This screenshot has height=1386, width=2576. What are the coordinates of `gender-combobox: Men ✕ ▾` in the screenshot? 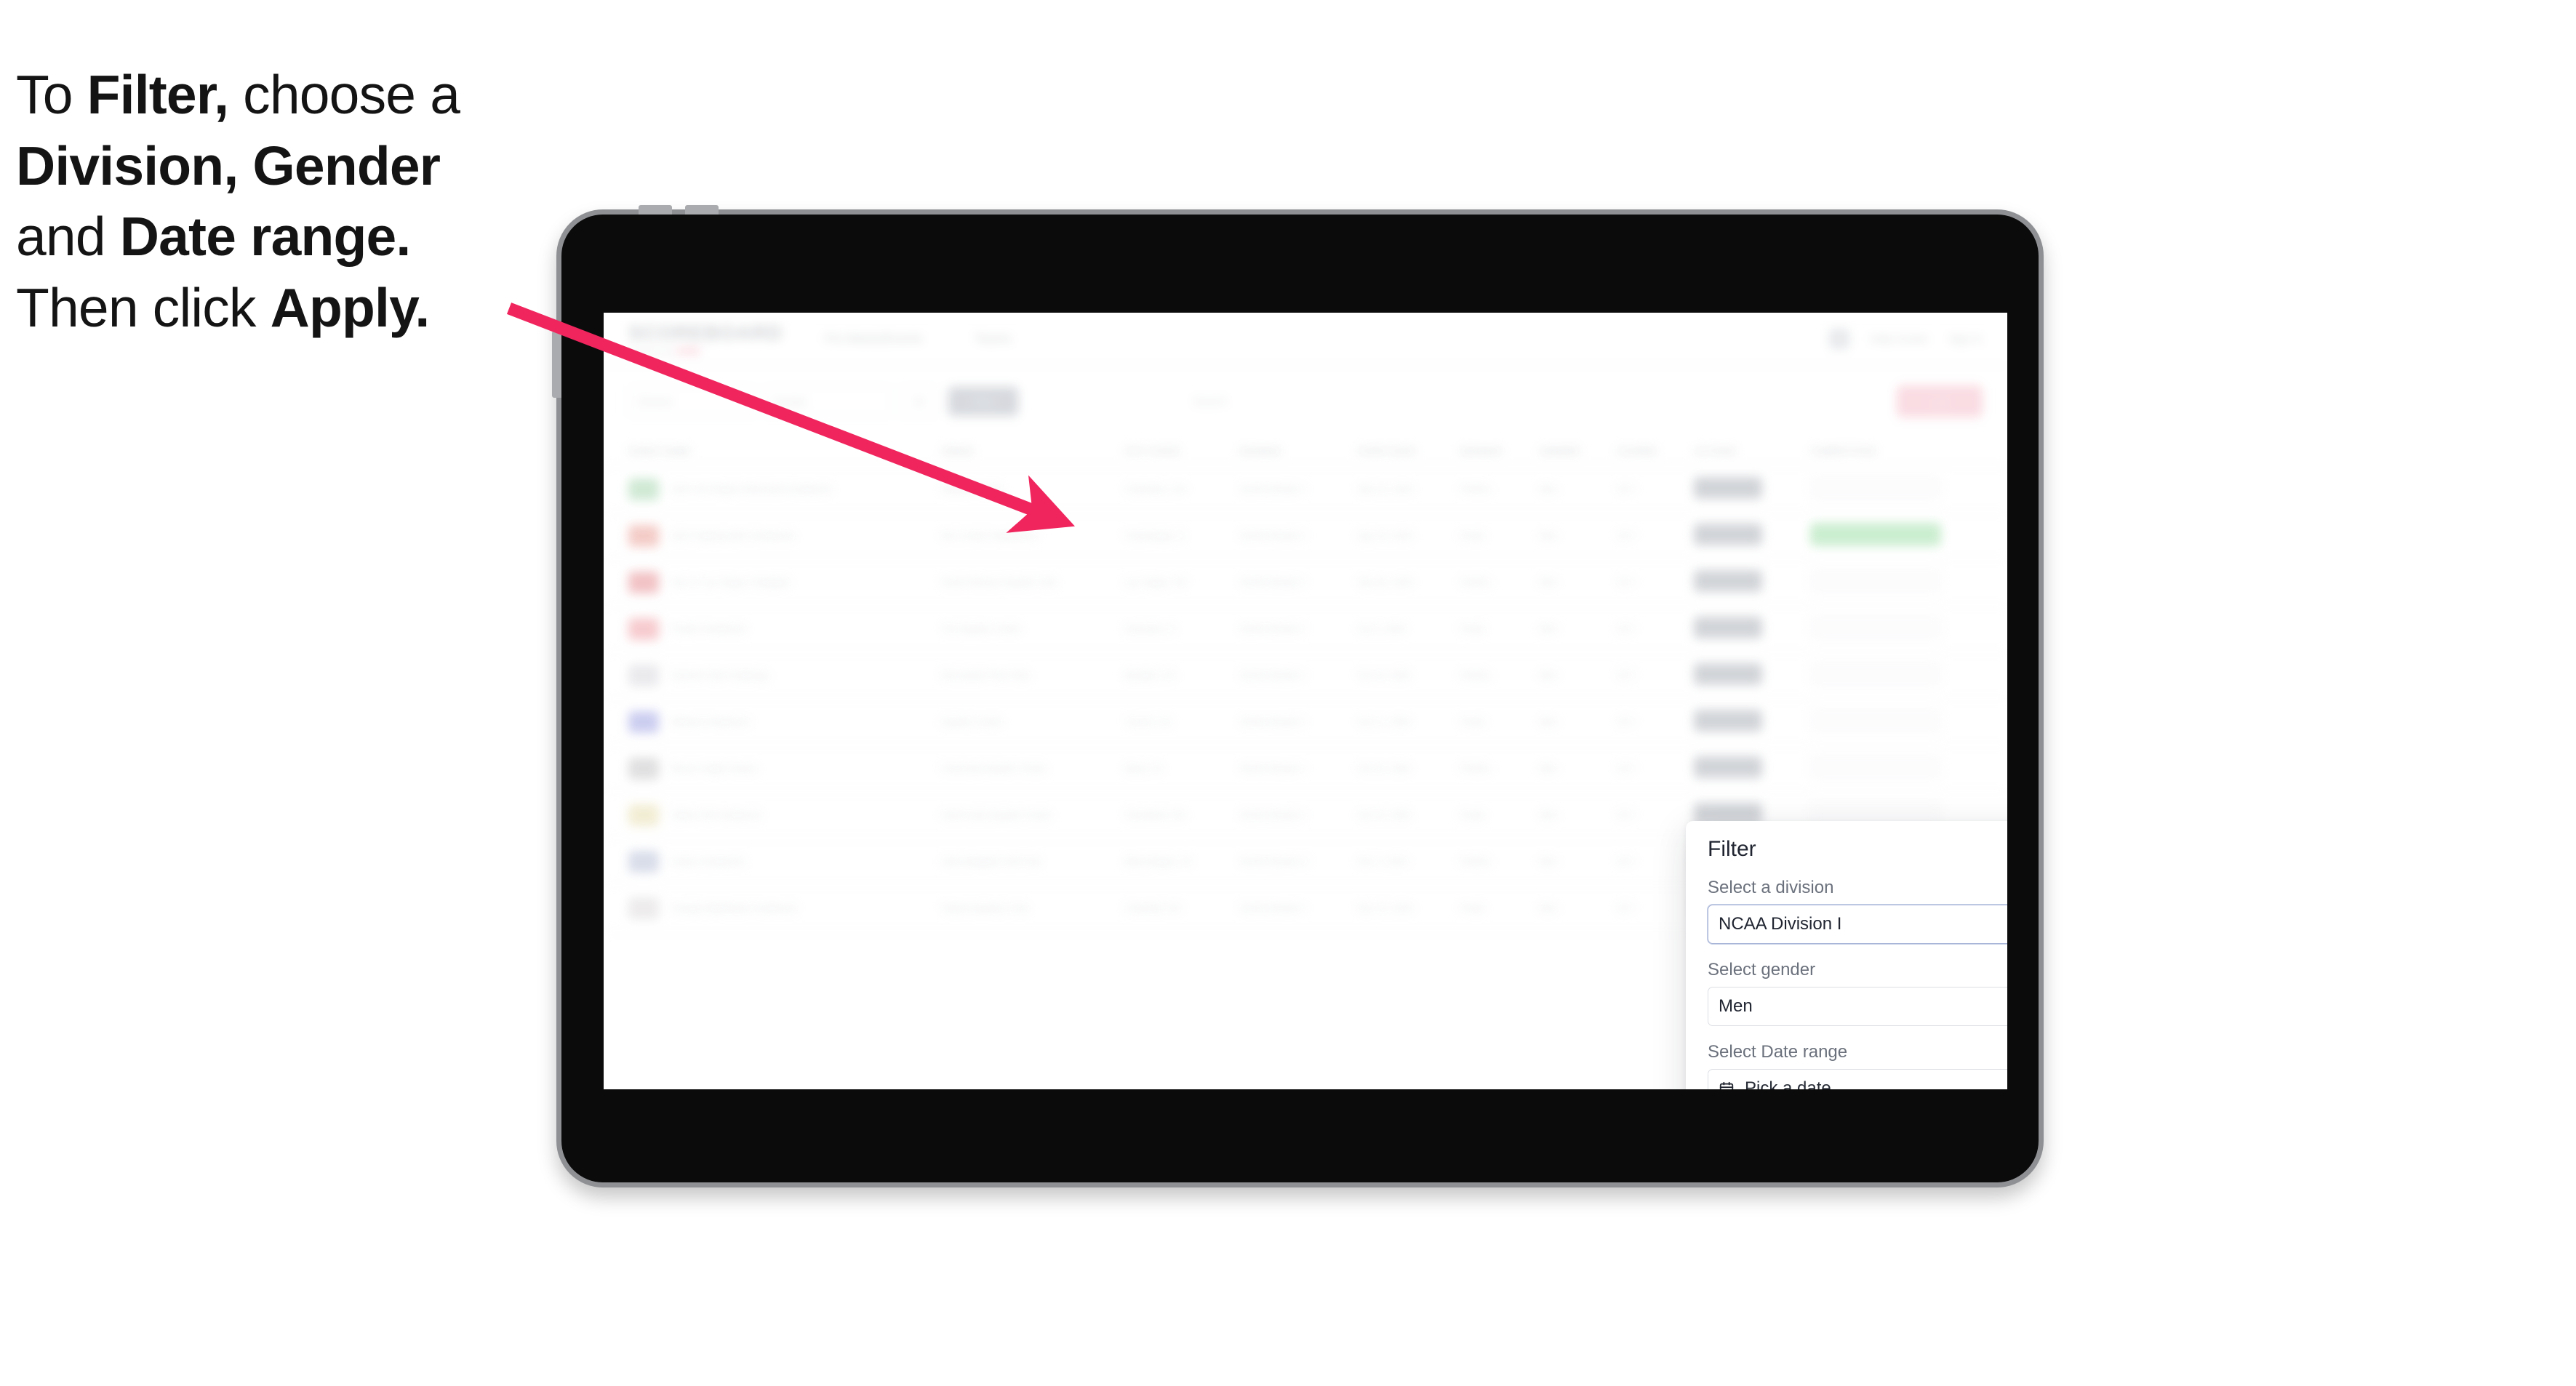 It's located at (1857, 1007).